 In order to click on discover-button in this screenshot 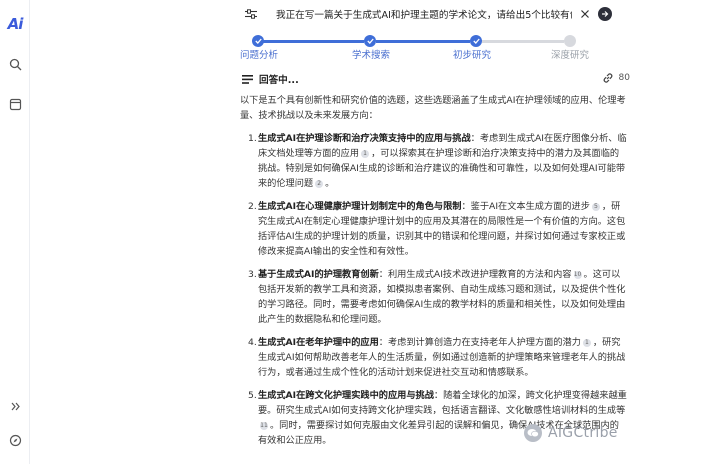, I will do `click(15, 440)`.